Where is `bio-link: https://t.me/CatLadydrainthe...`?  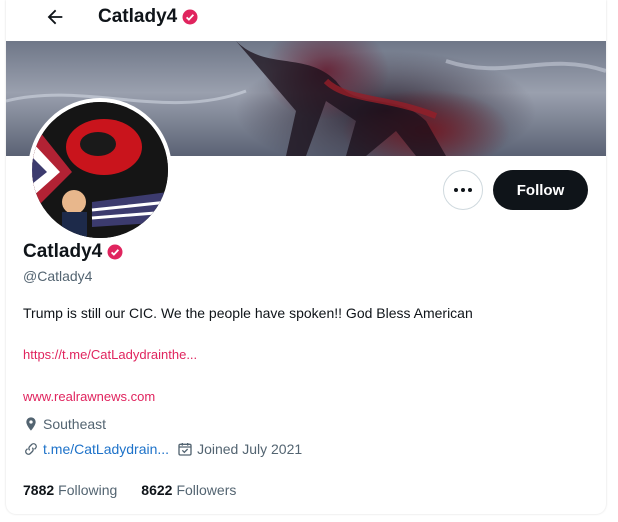
bio-link: https://t.me/CatLadydrainthe... is located at coordinates (110, 354).